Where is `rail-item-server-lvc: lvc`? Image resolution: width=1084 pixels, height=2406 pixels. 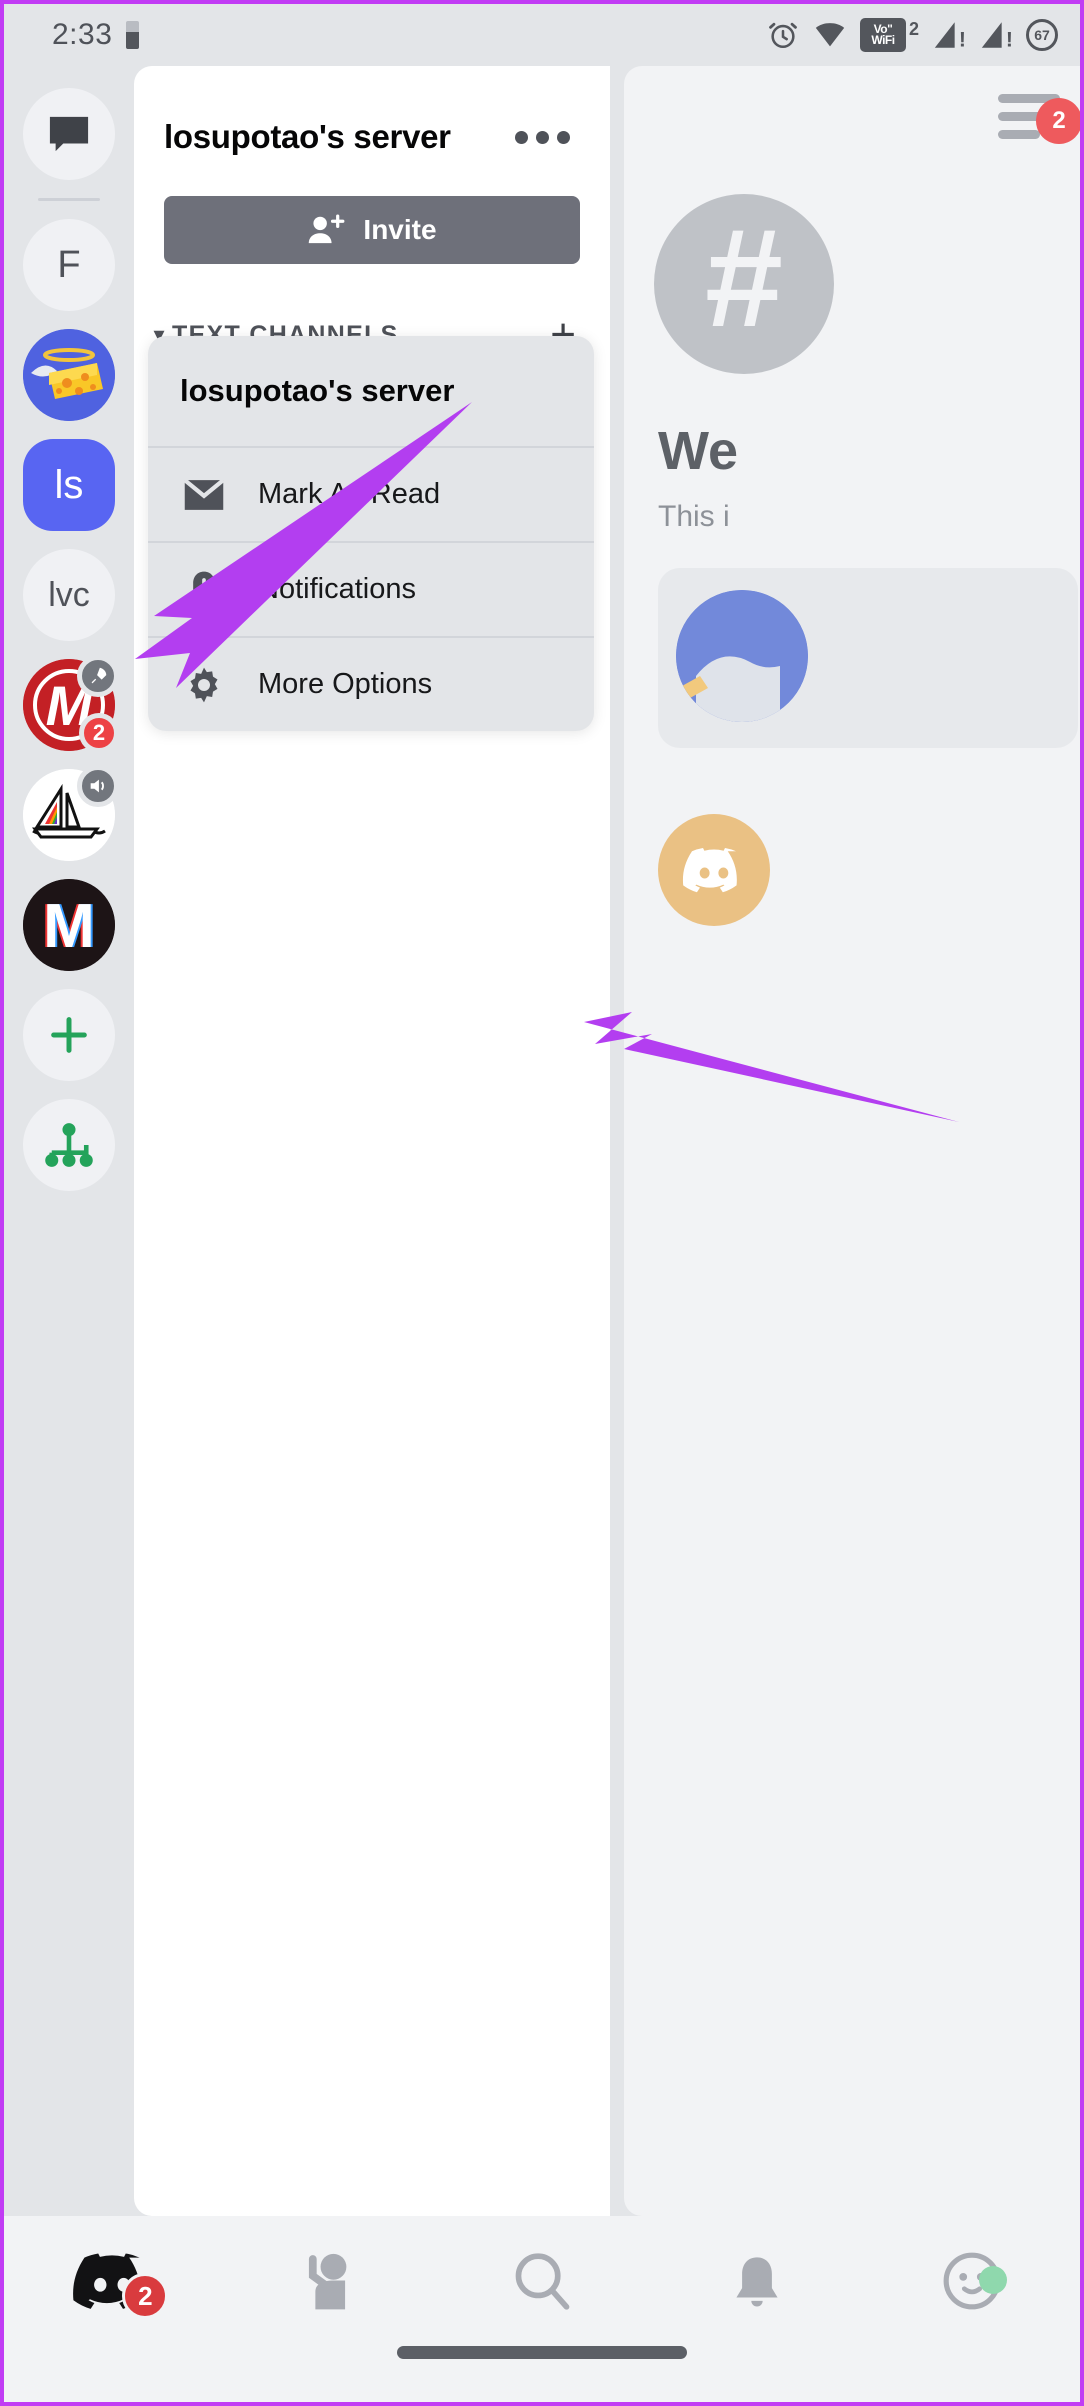 rail-item-server-lvc: lvc is located at coordinates (69, 595).